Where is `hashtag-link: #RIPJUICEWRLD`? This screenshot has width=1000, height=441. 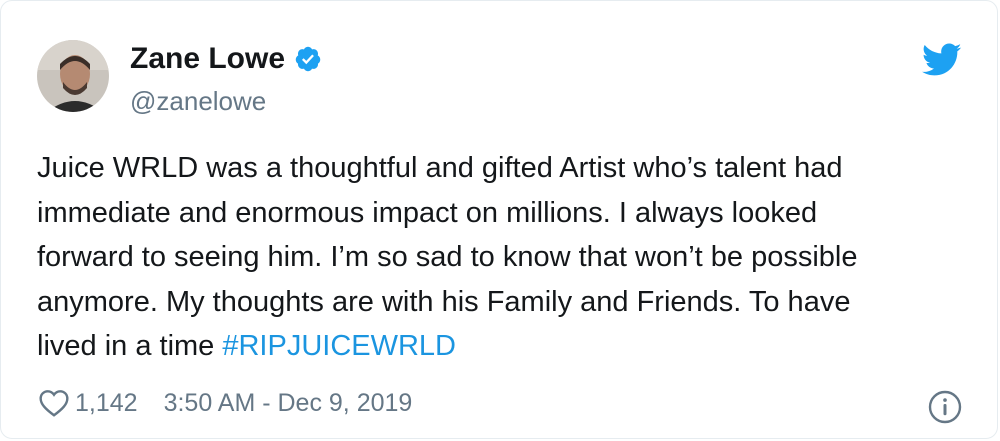 hashtag-link: #RIPJUICEWRLD is located at coordinates (339, 346).